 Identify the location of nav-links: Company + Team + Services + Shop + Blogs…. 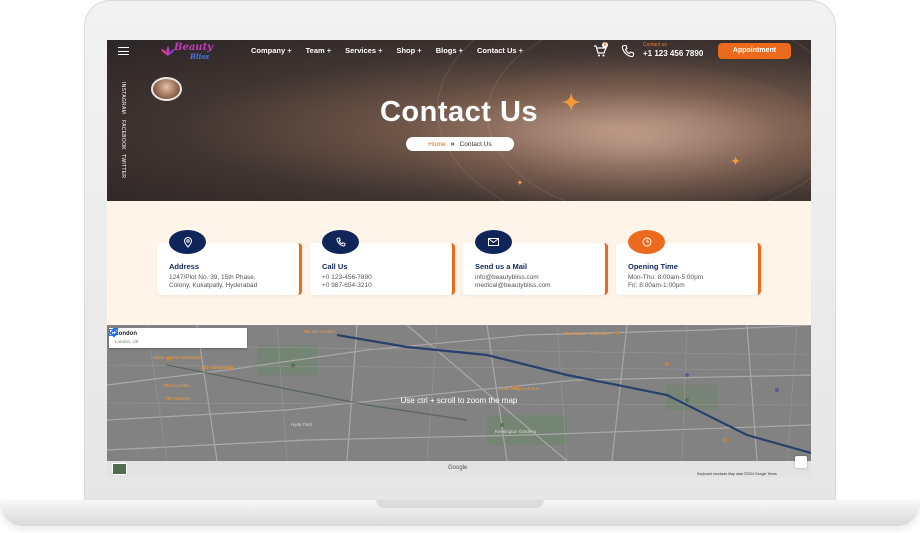
(394, 50).